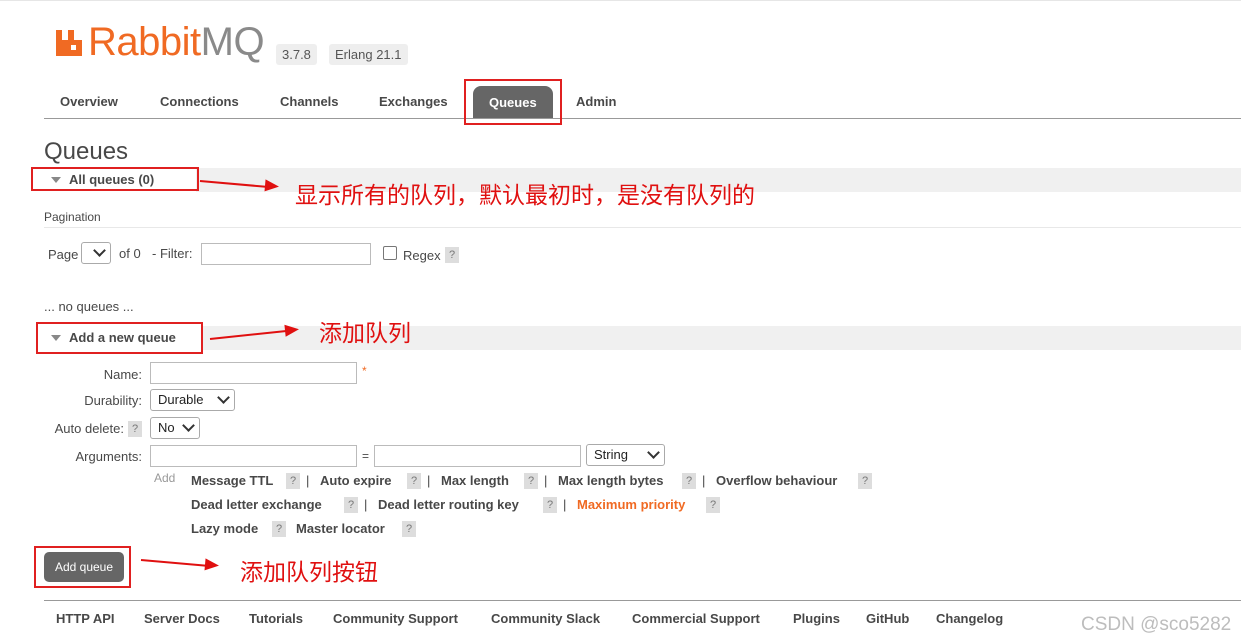 The height and width of the screenshot is (644, 1241). I want to click on regex-checkbox, so click(390, 253).